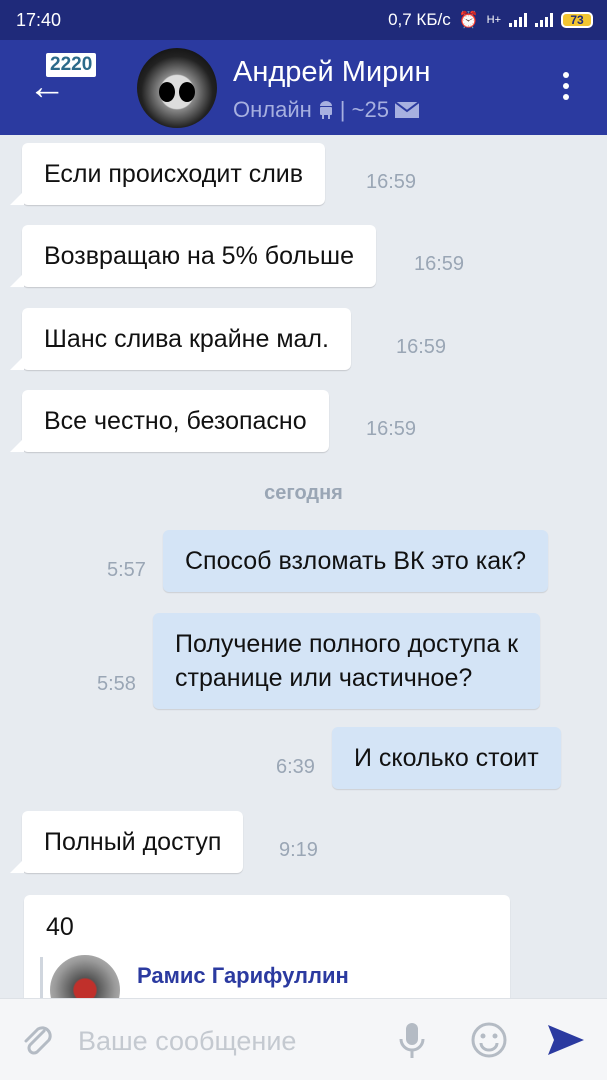 Image resolution: width=607 pixels, height=1080 pixels. What do you see at coordinates (406, 110) in the screenshot?
I see `mail-icon` at bounding box center [406, 110].